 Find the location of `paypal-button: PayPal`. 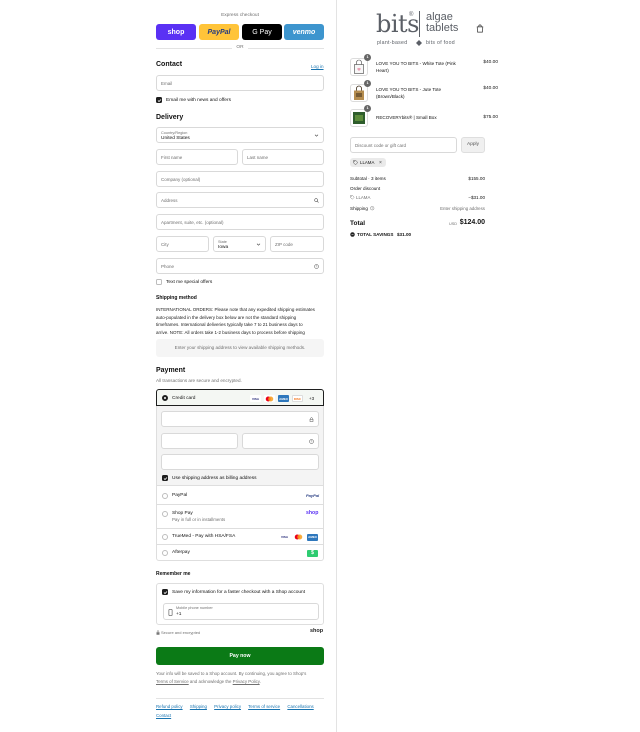

paypal-button: PayPal is located at coordinates (219, 32).